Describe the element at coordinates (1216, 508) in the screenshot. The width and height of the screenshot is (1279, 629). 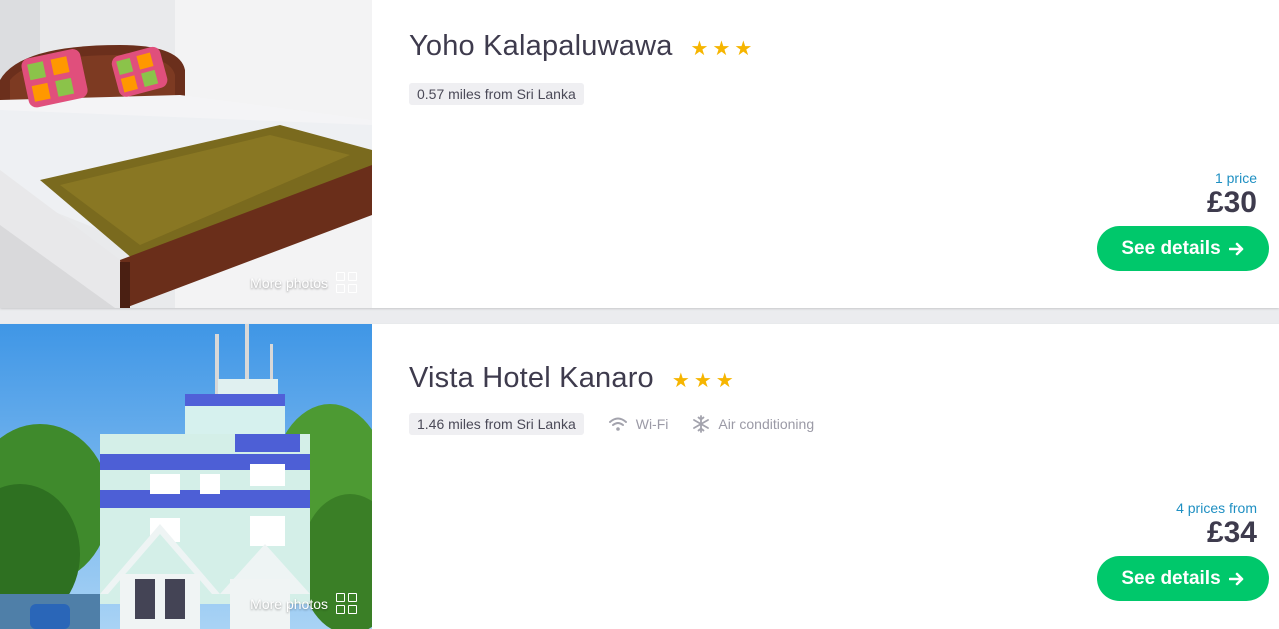
I see `price-note: 4 prices from` at that location.